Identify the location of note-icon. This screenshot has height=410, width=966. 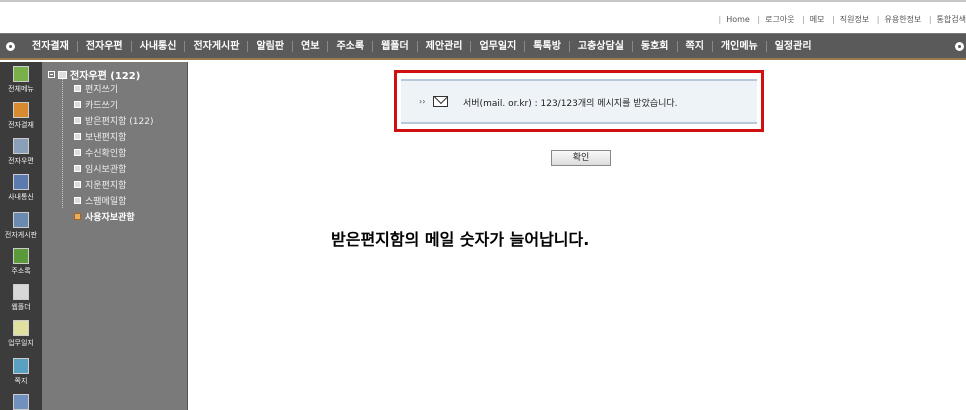
(21, 366).